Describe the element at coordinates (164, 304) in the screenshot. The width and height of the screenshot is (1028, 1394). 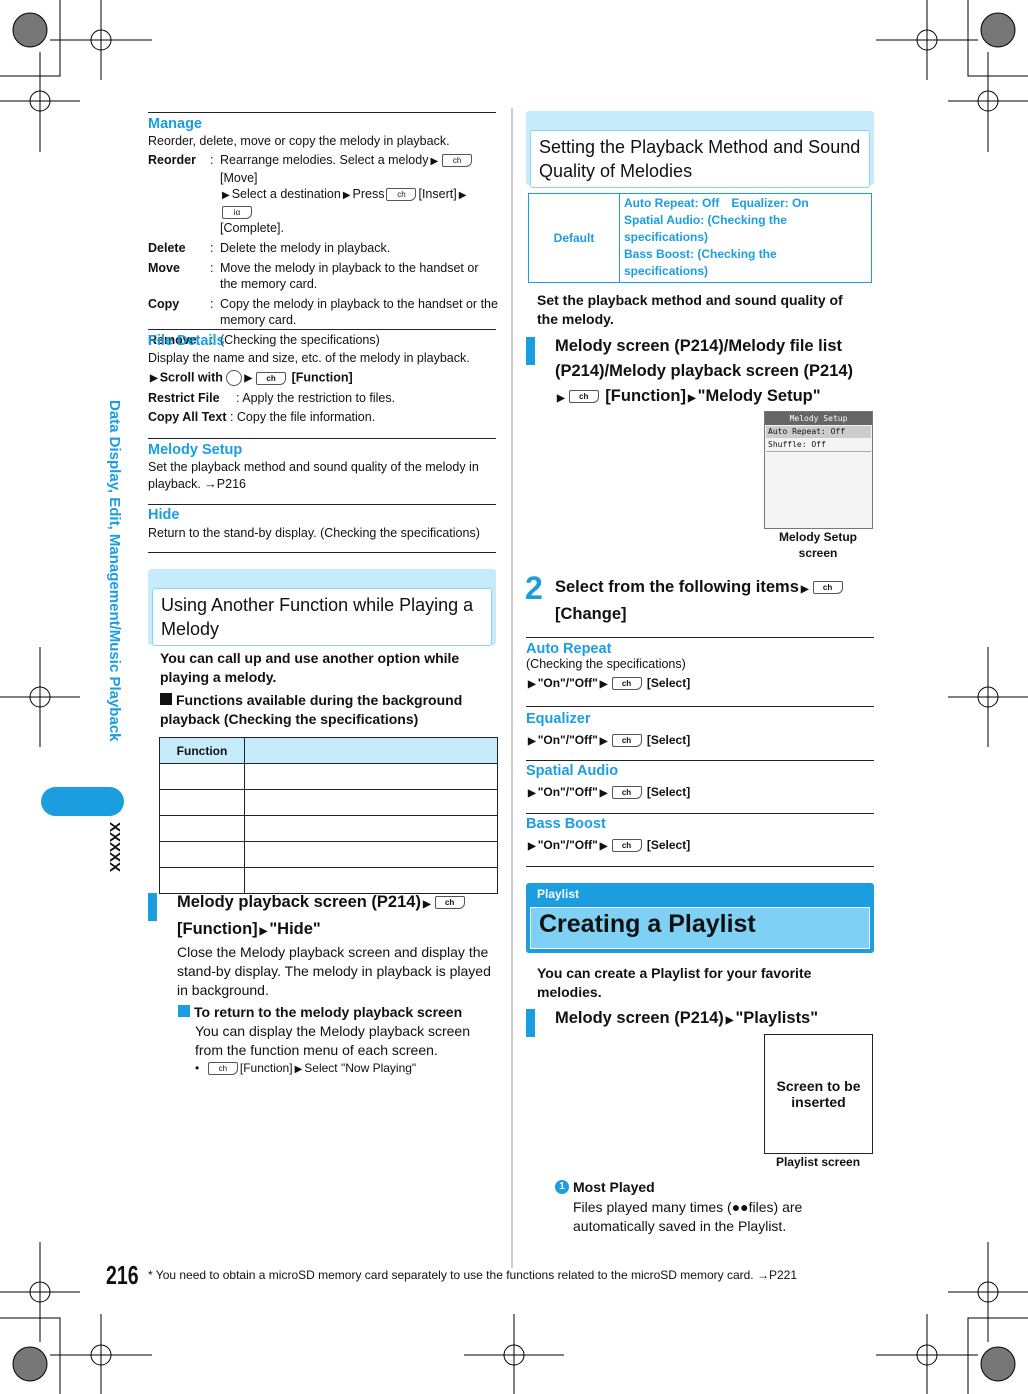
I see `copy-term: Copy` at that location.